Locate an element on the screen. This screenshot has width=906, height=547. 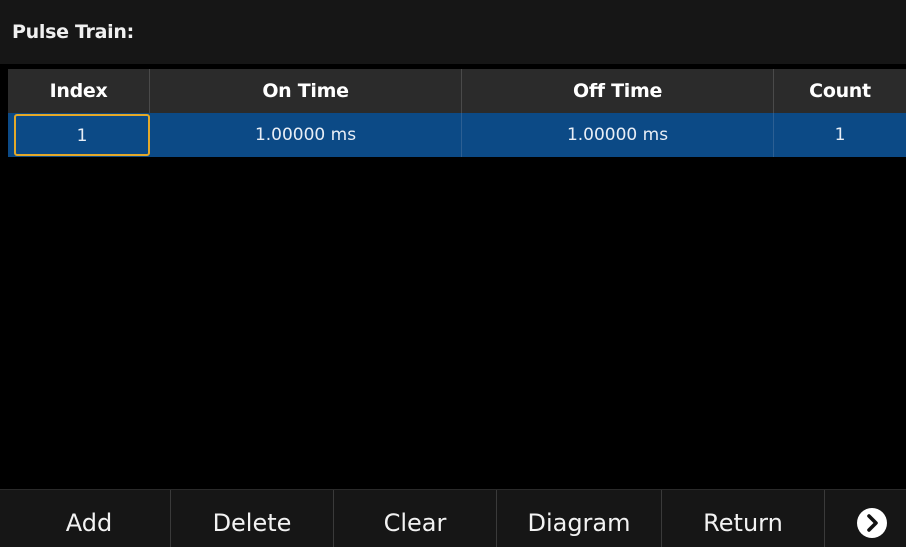
cell-off-time: 1.00000 ms is located at coordinates (618, 135).